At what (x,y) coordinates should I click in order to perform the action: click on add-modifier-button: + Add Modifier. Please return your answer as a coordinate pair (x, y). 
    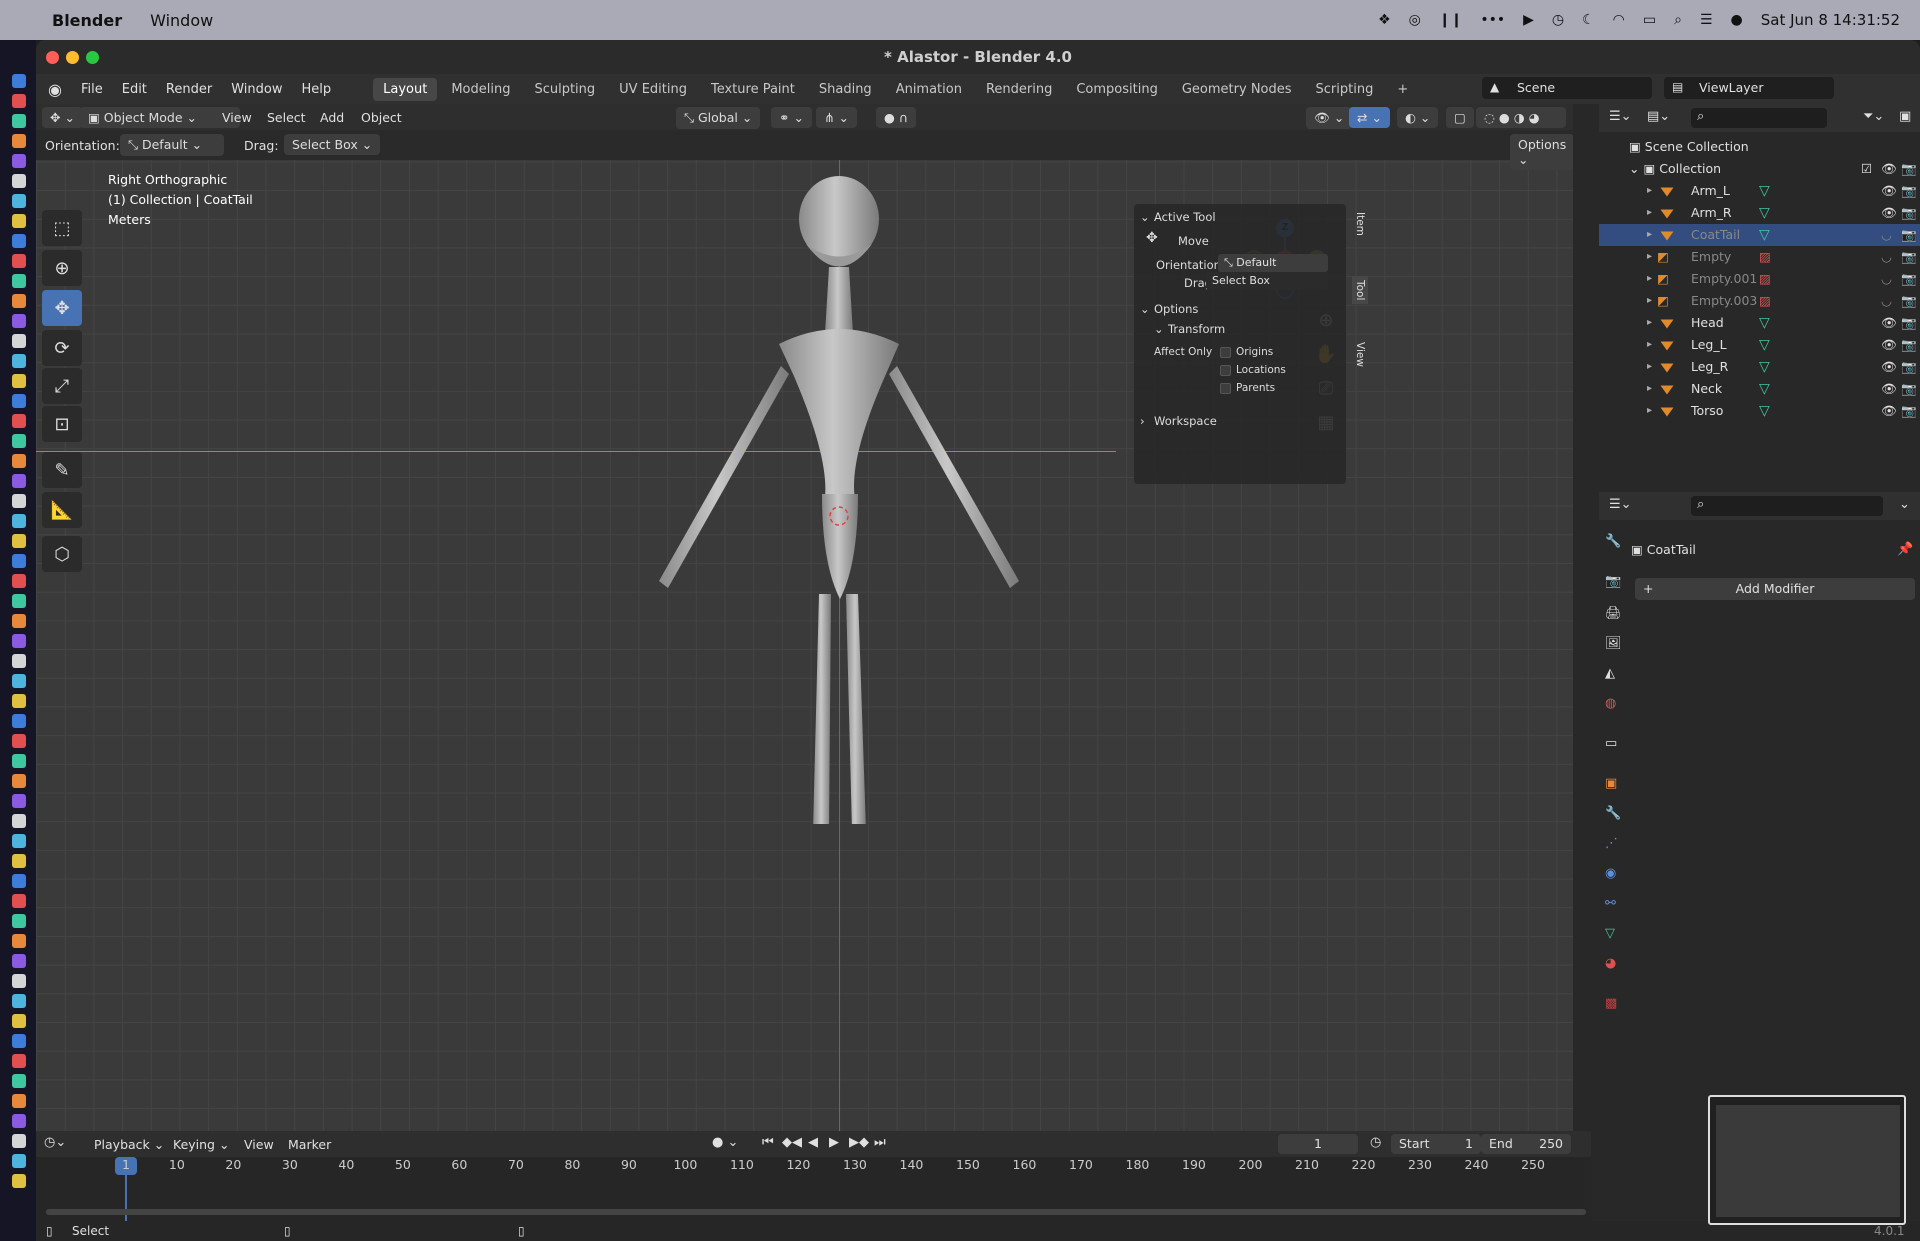
    Looking at the image, I should click on (1775, 589).